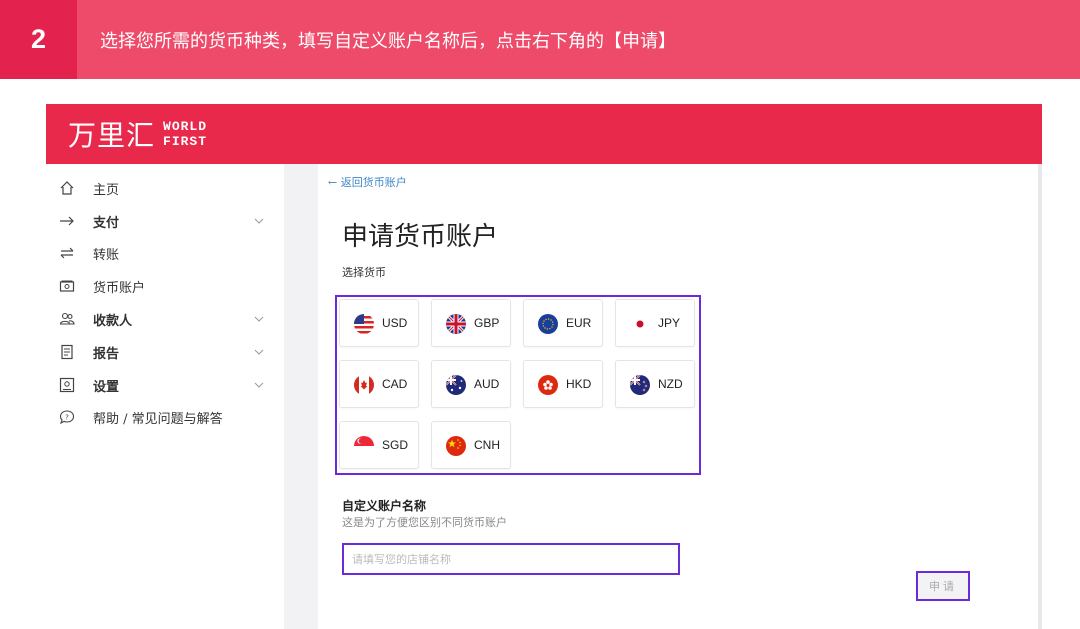 This screenshot has height=629, width=1080. Describe the element at coordinates (165, 286) in the screenshot. I see `sidebar-item-currency-accounts: 货币账户` at that location.